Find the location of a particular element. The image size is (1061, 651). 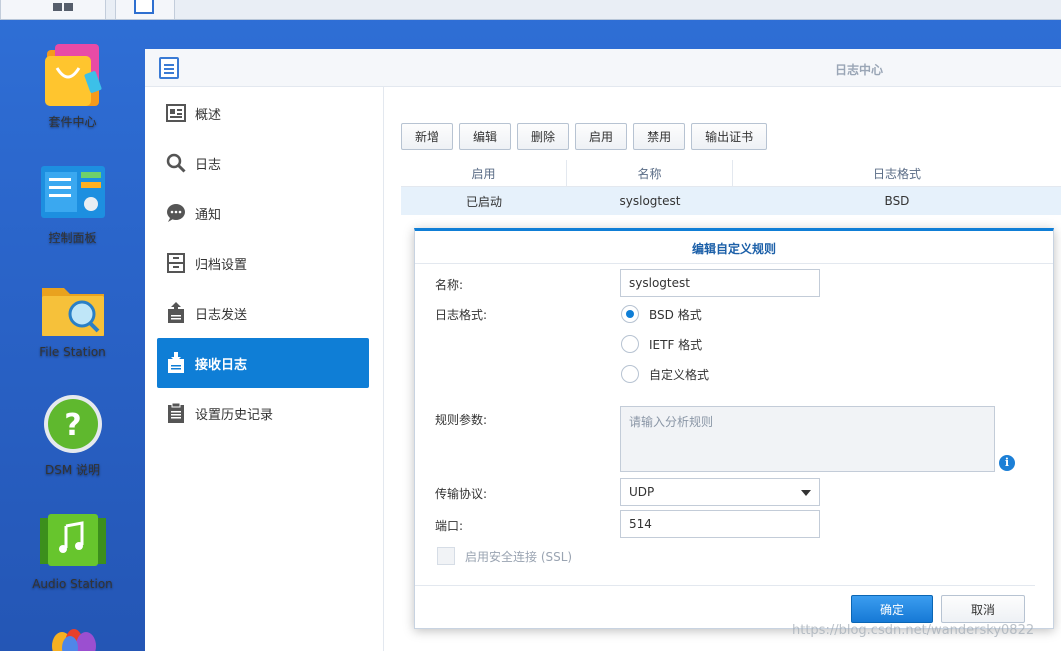

desktop-icon-audio-station: Audio Station is located at coordinates (72, 556).